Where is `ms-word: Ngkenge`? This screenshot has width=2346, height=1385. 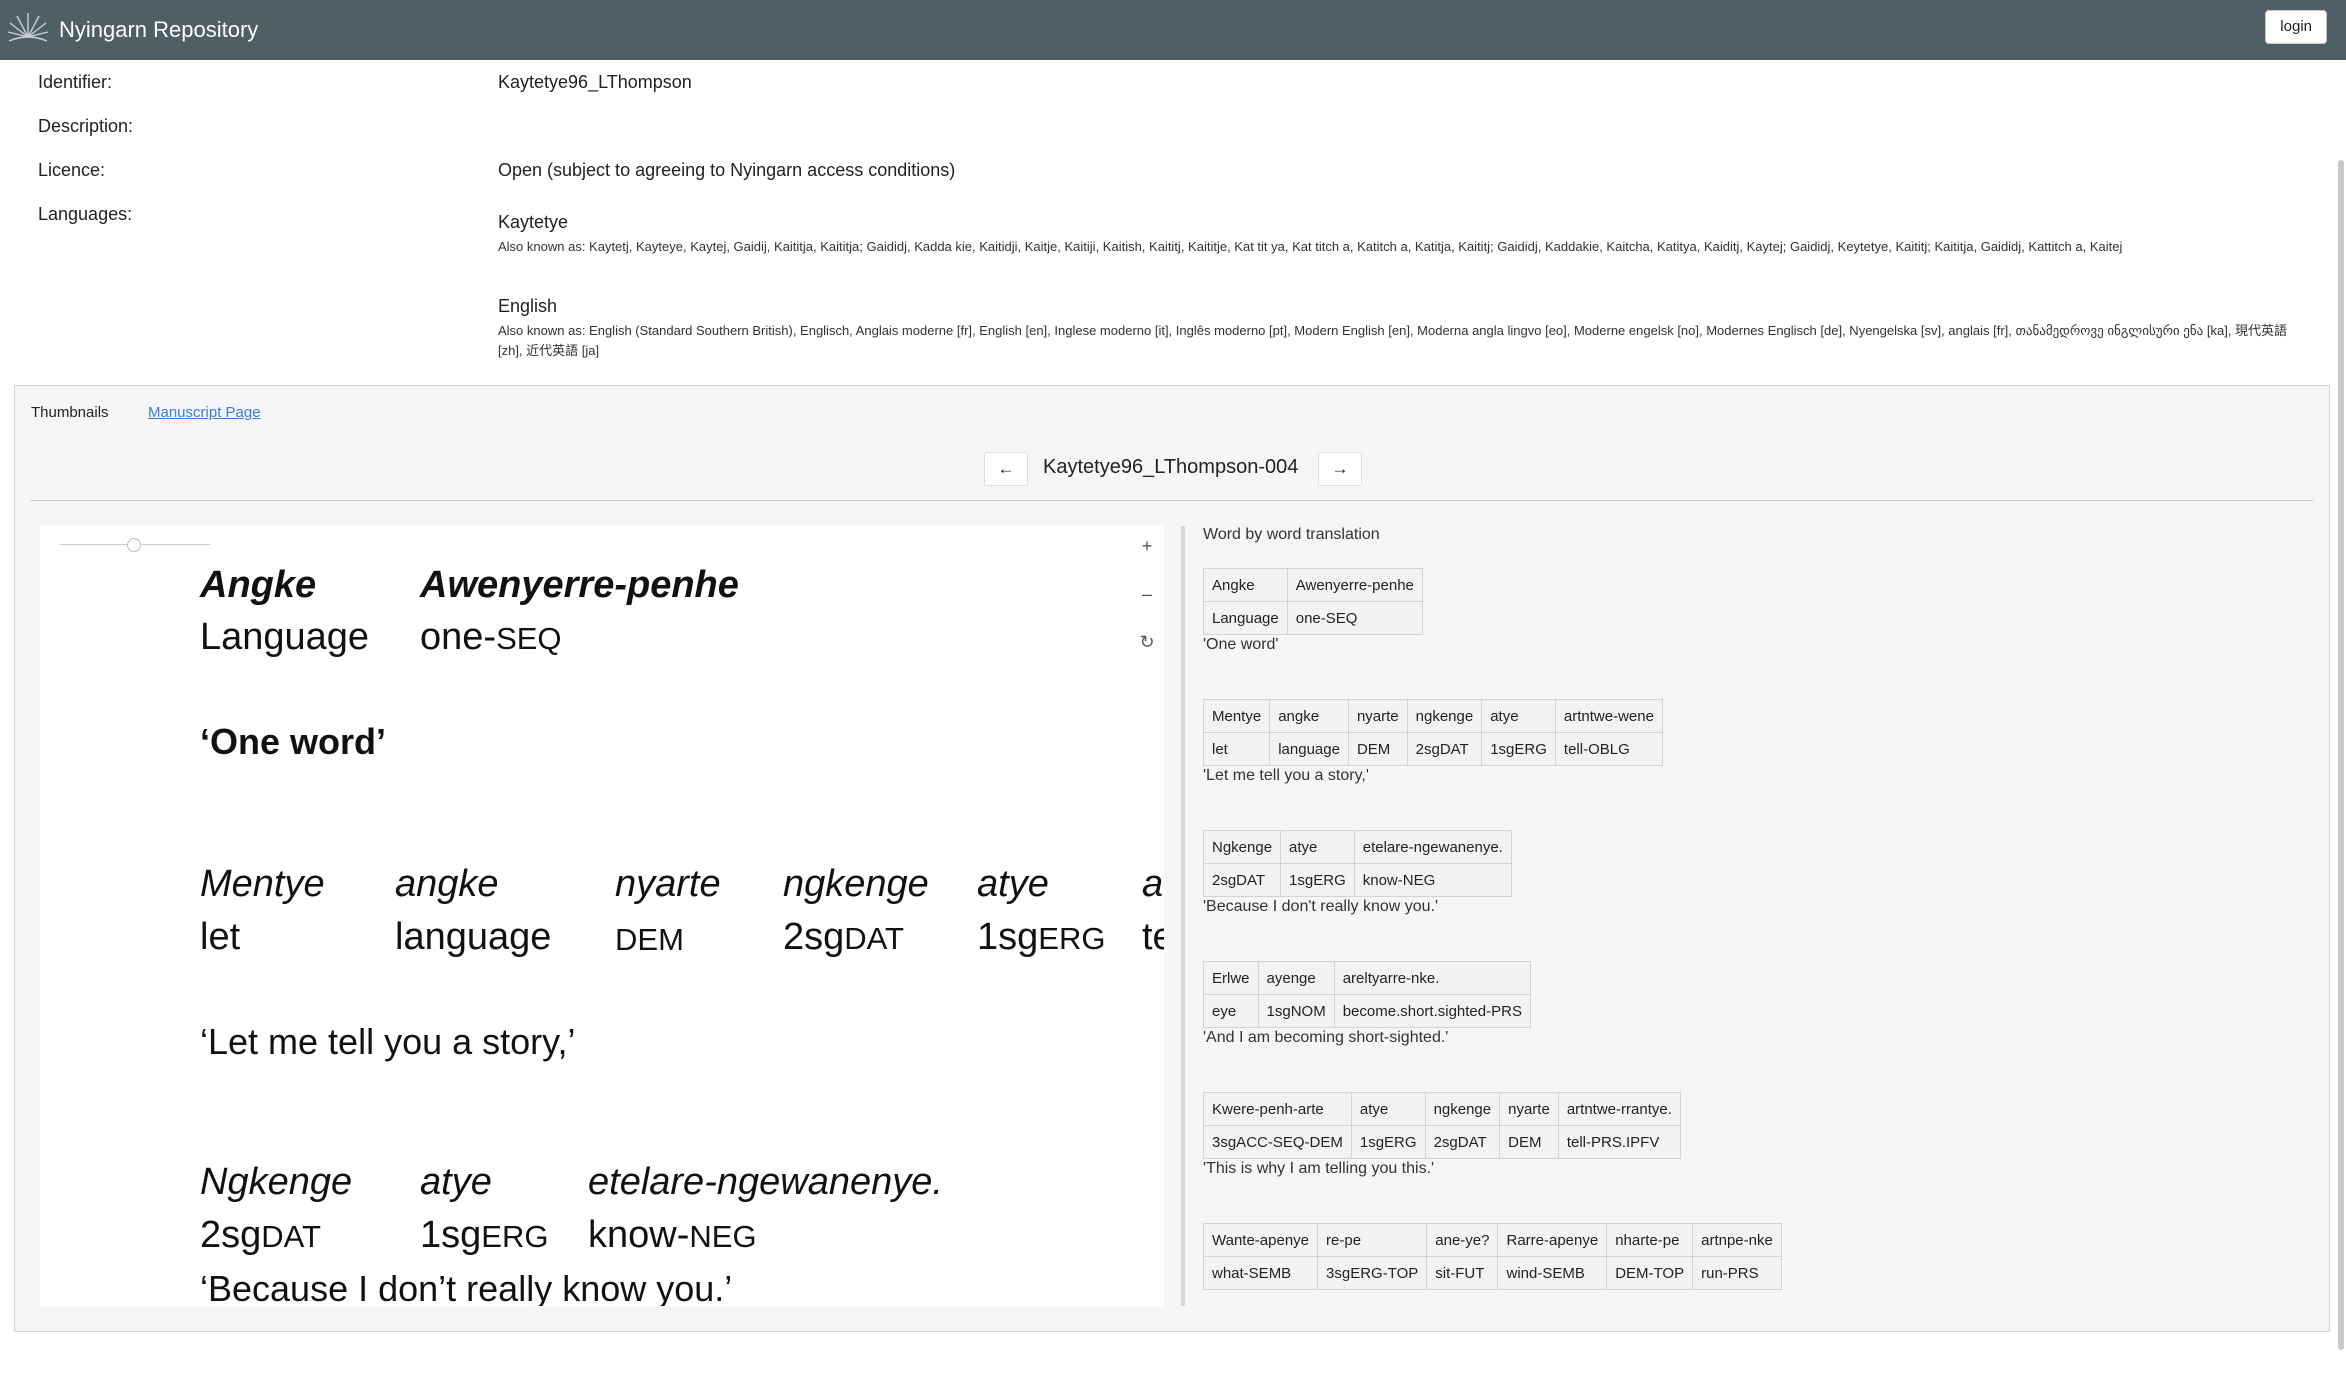
ms-word: Ngkenge is located at coordinates (276, 1182).